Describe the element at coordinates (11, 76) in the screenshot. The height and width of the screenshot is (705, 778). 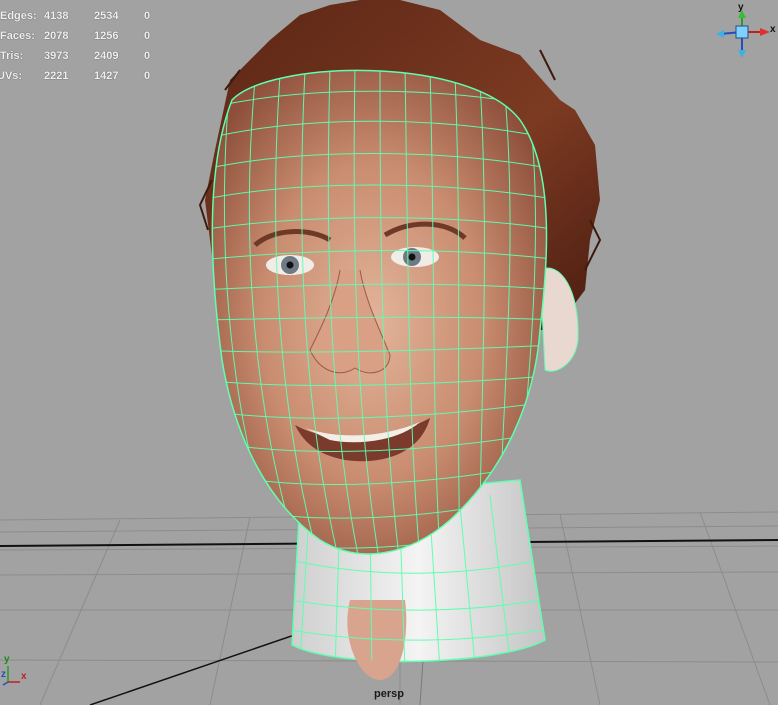
I see `hud-label: UVs:` at that location.